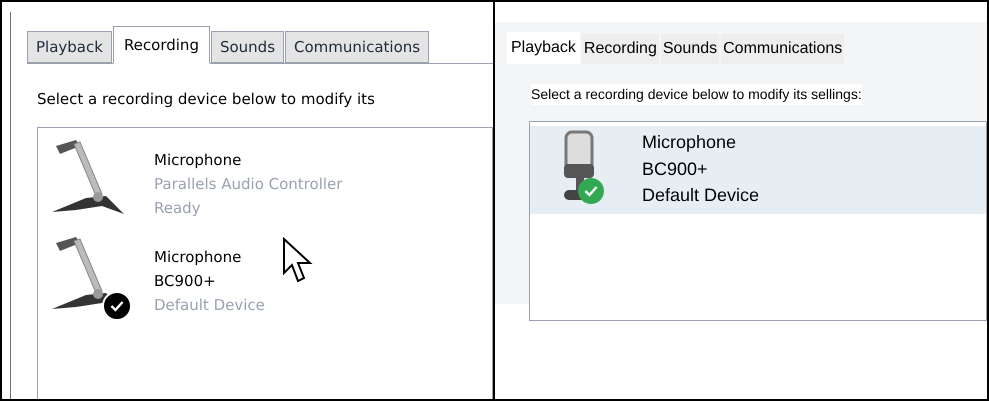 The height and width of the screenshot is (401, 989). I want to click on device-detail: Ready, so click(178, 208).